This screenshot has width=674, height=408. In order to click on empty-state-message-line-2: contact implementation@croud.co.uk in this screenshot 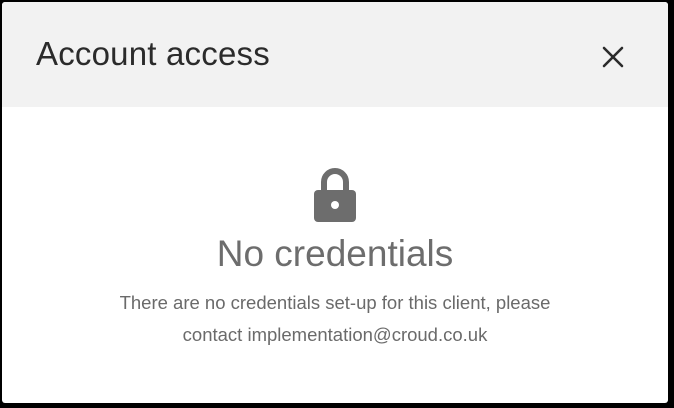, I will do `click(335, 334)`.